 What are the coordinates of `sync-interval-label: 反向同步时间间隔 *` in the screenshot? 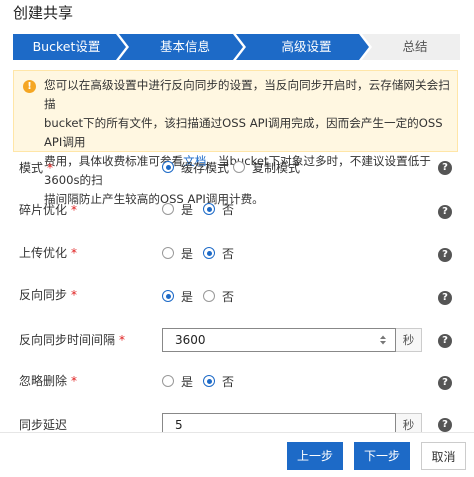 It's located at (72, 340).